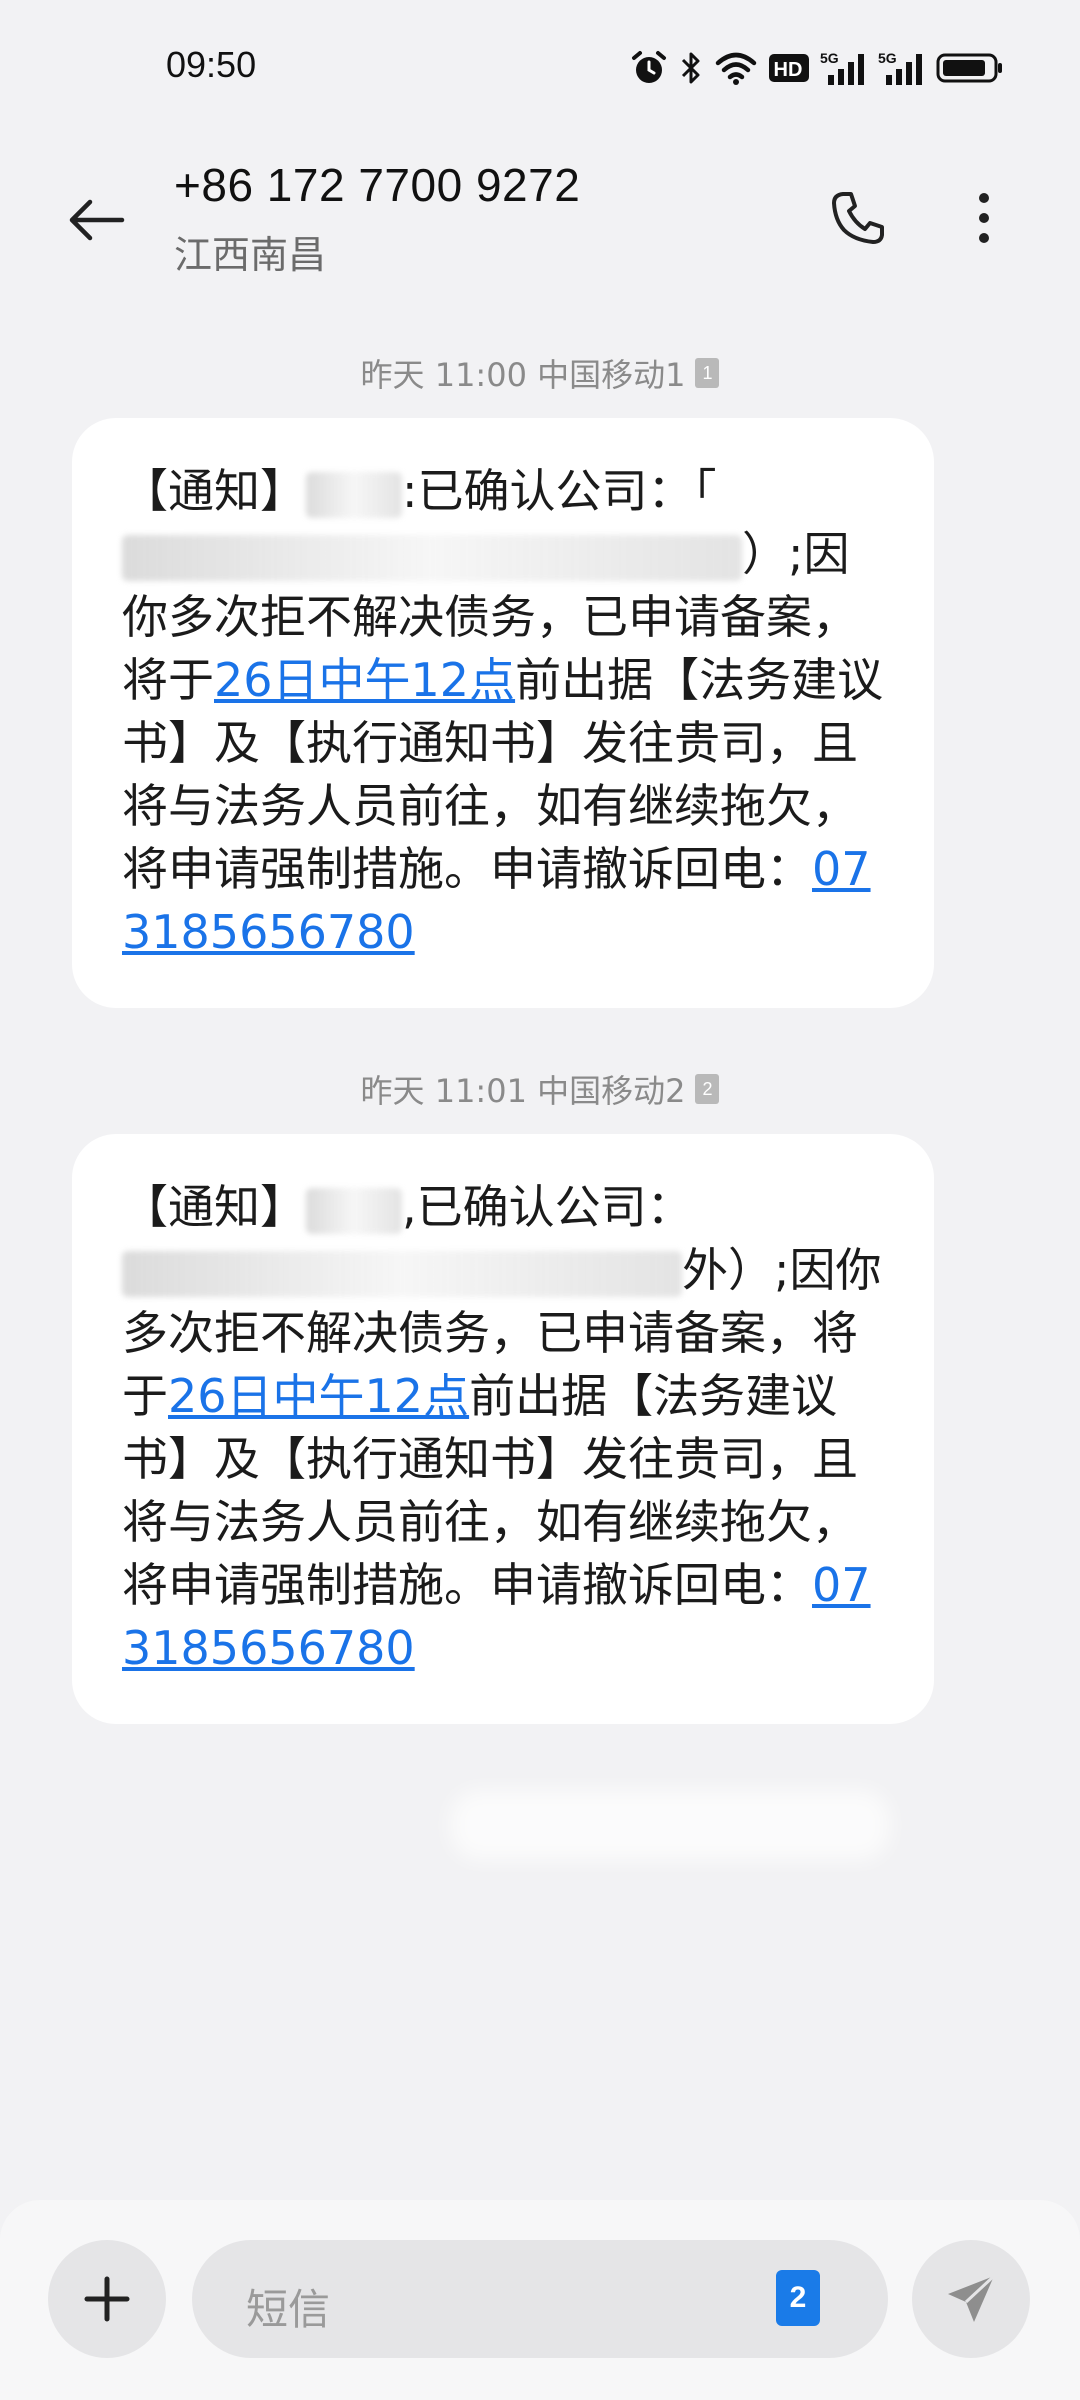 This screenshot has width=1080, height=2400. What do you see at coordinates (736, 68) in the screenshot?
I see `wifi-icon` at bounding box center [736, 68].